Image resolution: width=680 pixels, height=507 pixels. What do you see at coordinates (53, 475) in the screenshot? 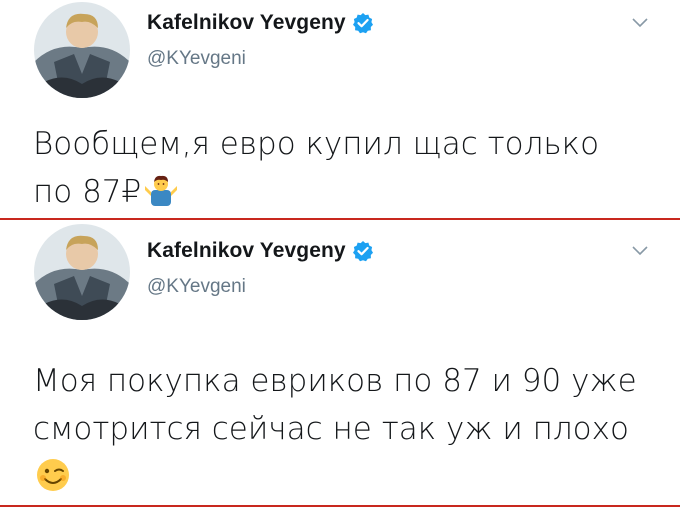
I see `winking-face-emoji` at bounding box center [53, 475].